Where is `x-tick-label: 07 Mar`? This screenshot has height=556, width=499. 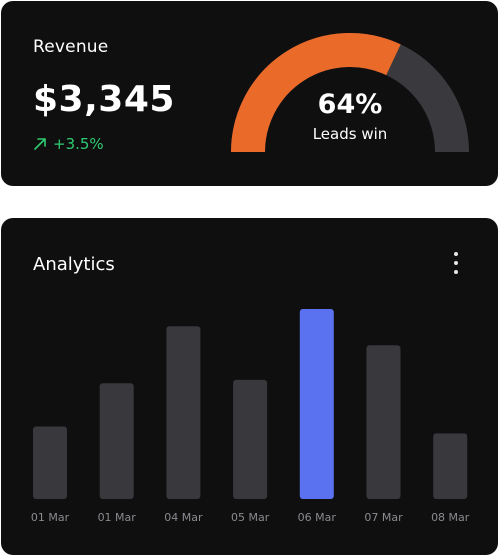
x-tick-label: 07 Mar is located at coordinates (383, 517).